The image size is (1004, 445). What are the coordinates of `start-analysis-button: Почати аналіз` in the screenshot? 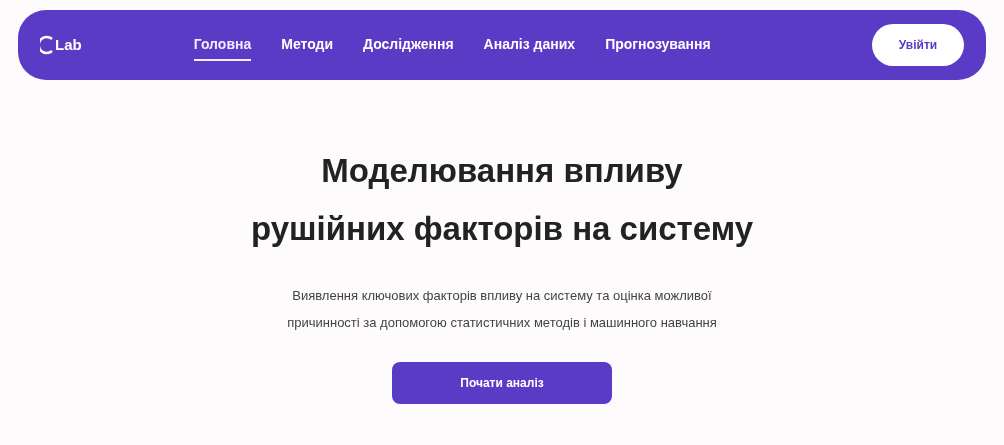 It's located at (502, 383).